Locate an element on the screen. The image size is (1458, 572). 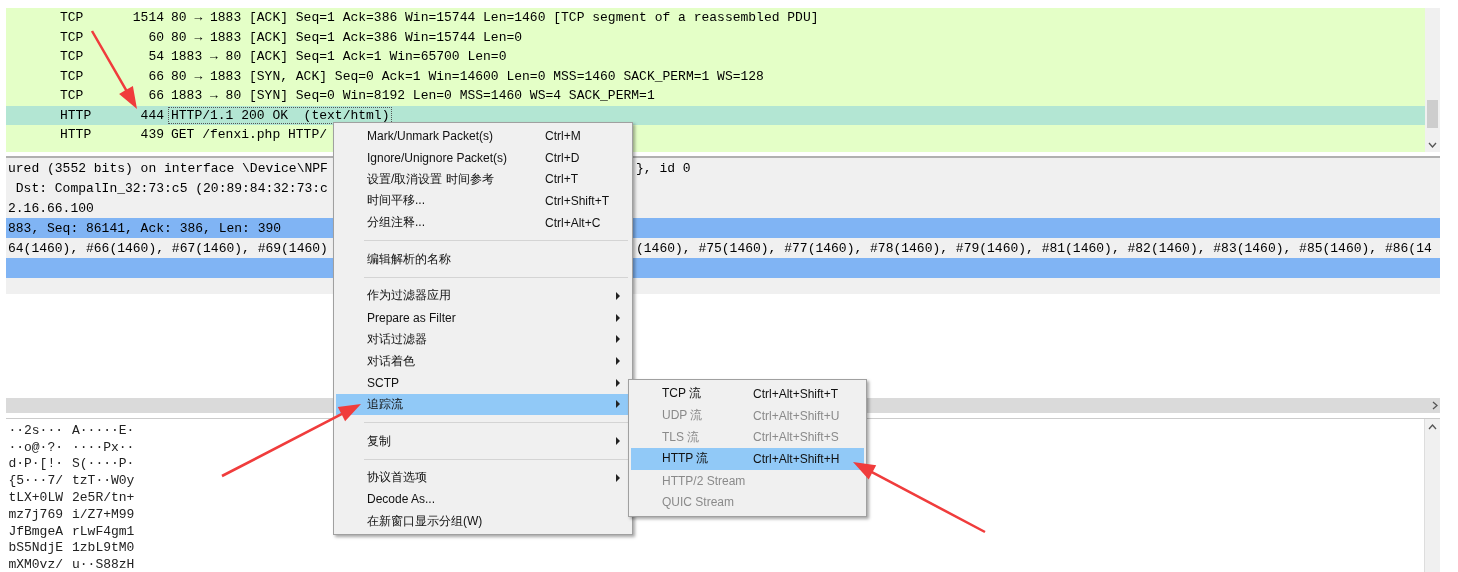
ascii-text: 2e5R/tn+ is located at coordinates (103, 498).